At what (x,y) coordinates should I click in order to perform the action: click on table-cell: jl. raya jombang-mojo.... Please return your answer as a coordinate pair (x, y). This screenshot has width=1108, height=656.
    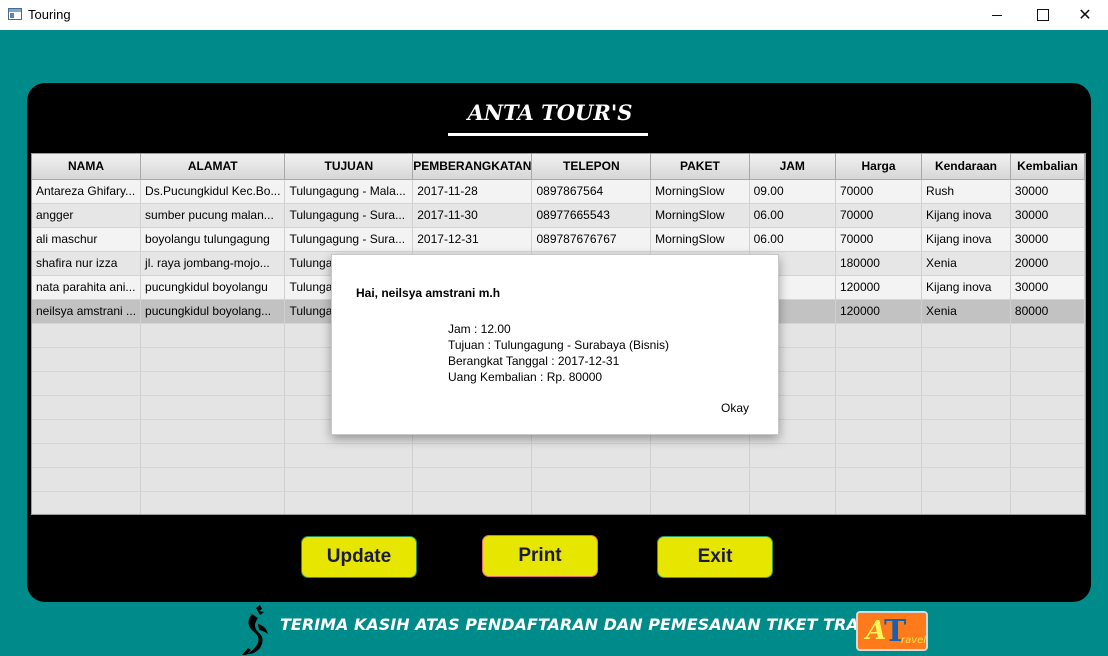
    Looking at the image, I should click on (213, 263).